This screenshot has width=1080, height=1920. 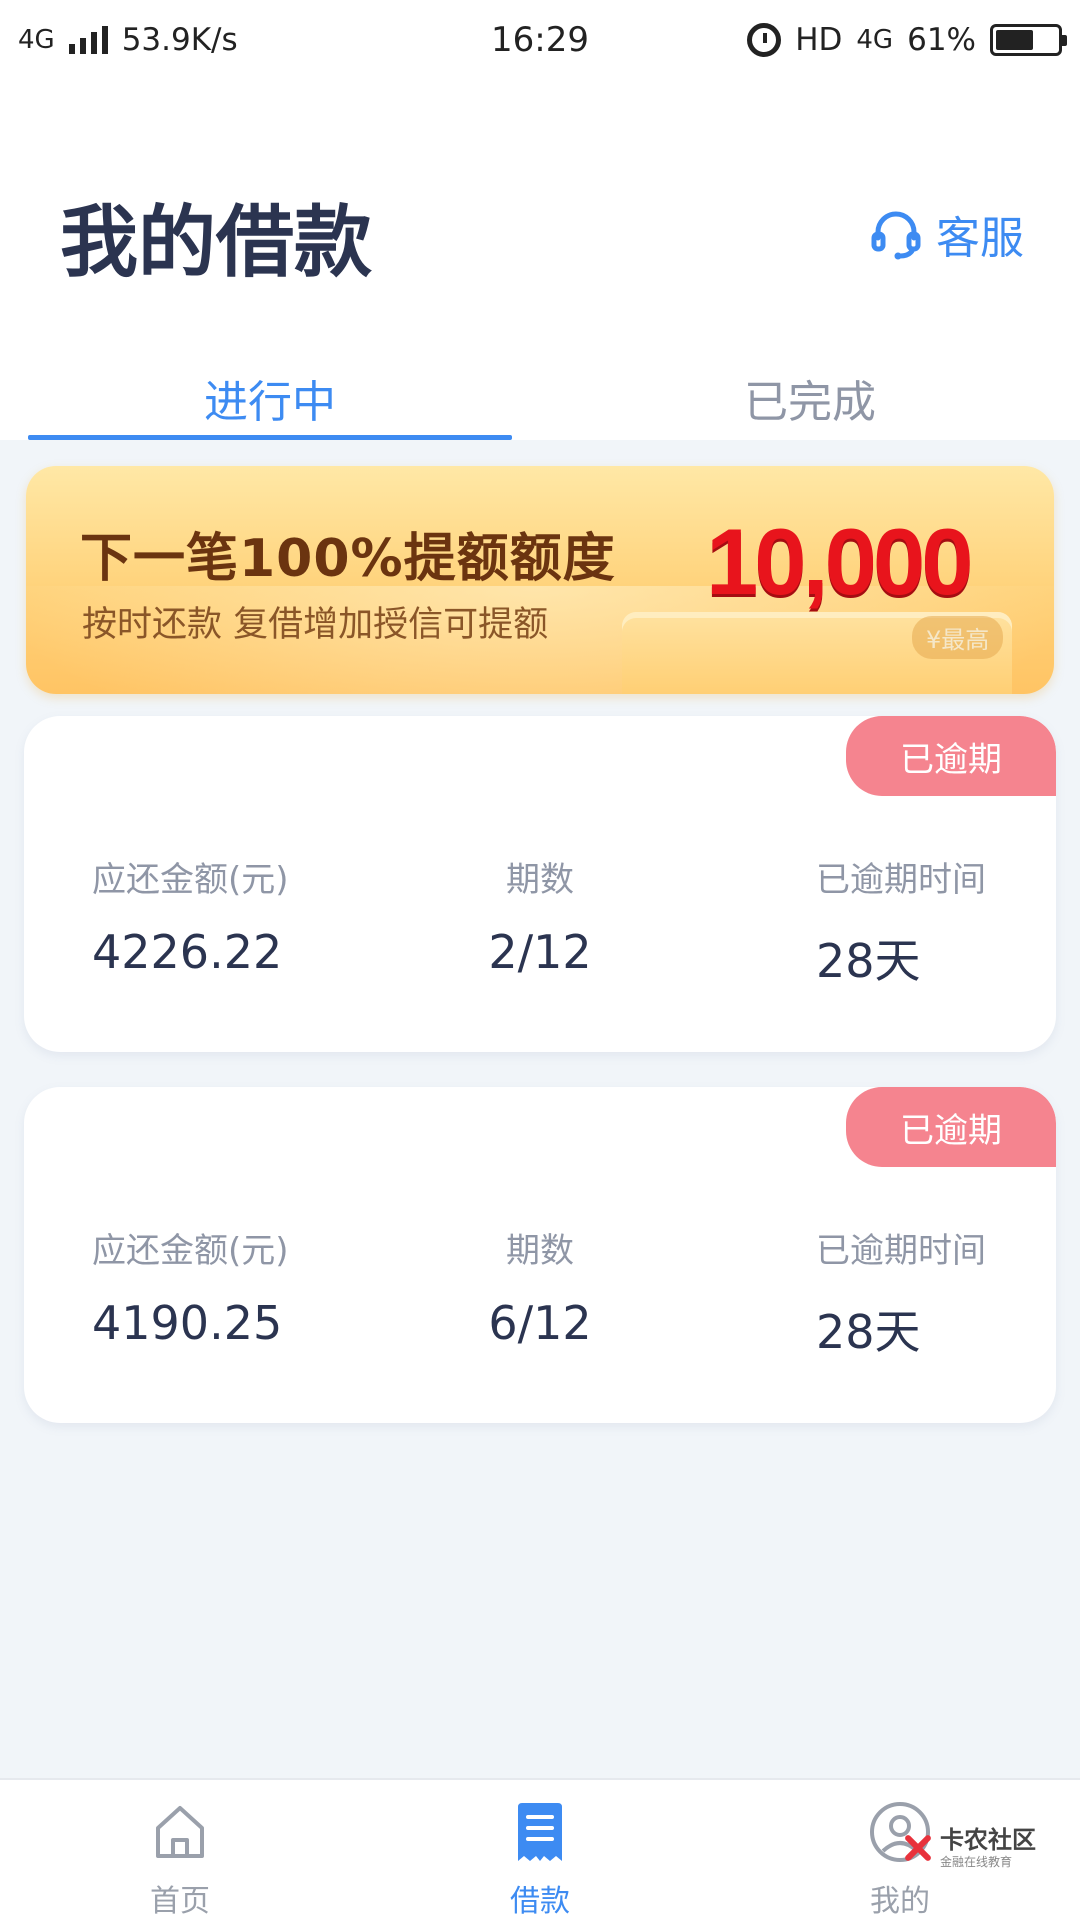 I want to click on customer-service-label: 客服, so click(x=980, y=238).